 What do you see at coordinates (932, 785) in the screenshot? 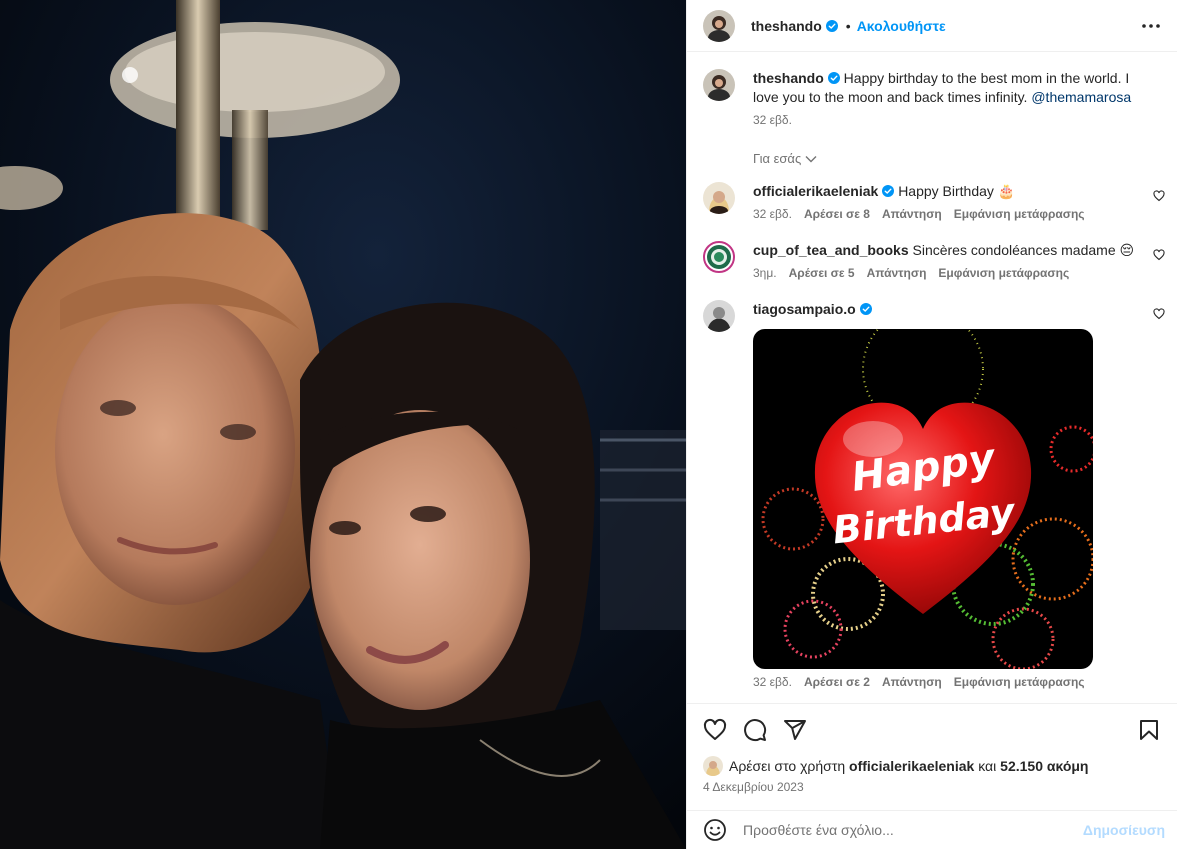
I see `post-date: 4 Δεκεμβρίου 2023` at bounding box center [932, 785].